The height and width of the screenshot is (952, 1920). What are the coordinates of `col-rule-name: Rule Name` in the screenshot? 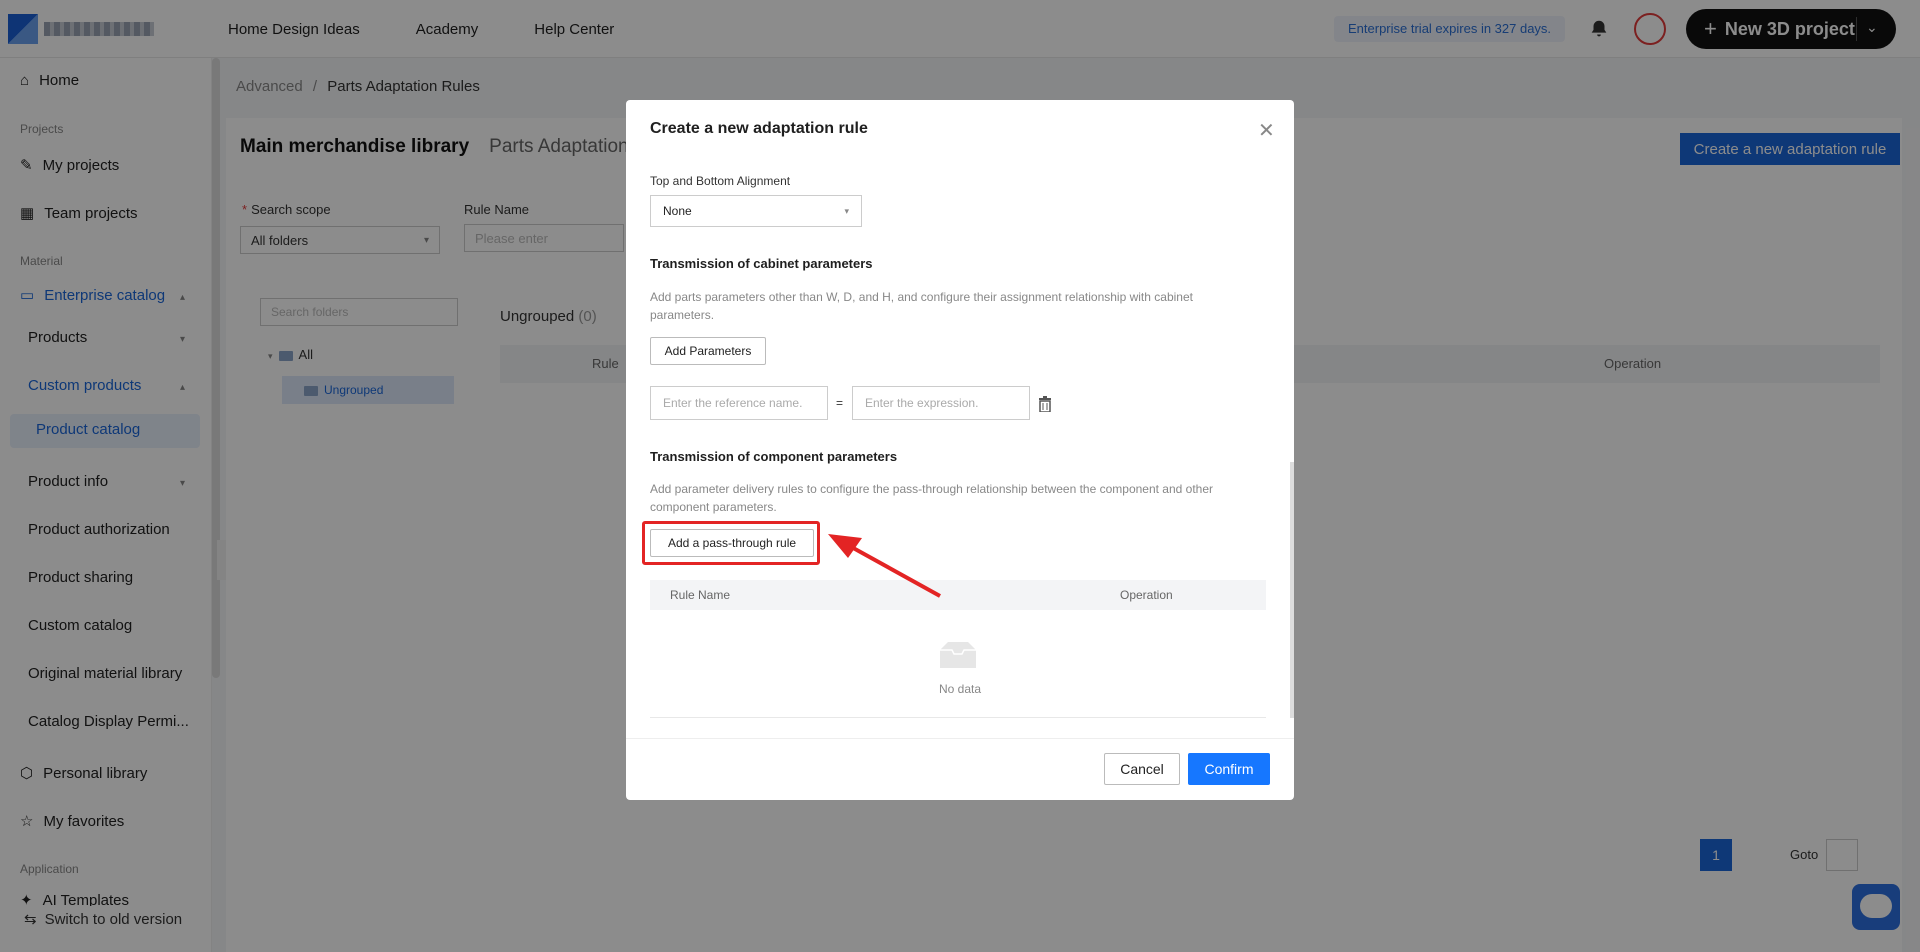 It's located at (700, 595).